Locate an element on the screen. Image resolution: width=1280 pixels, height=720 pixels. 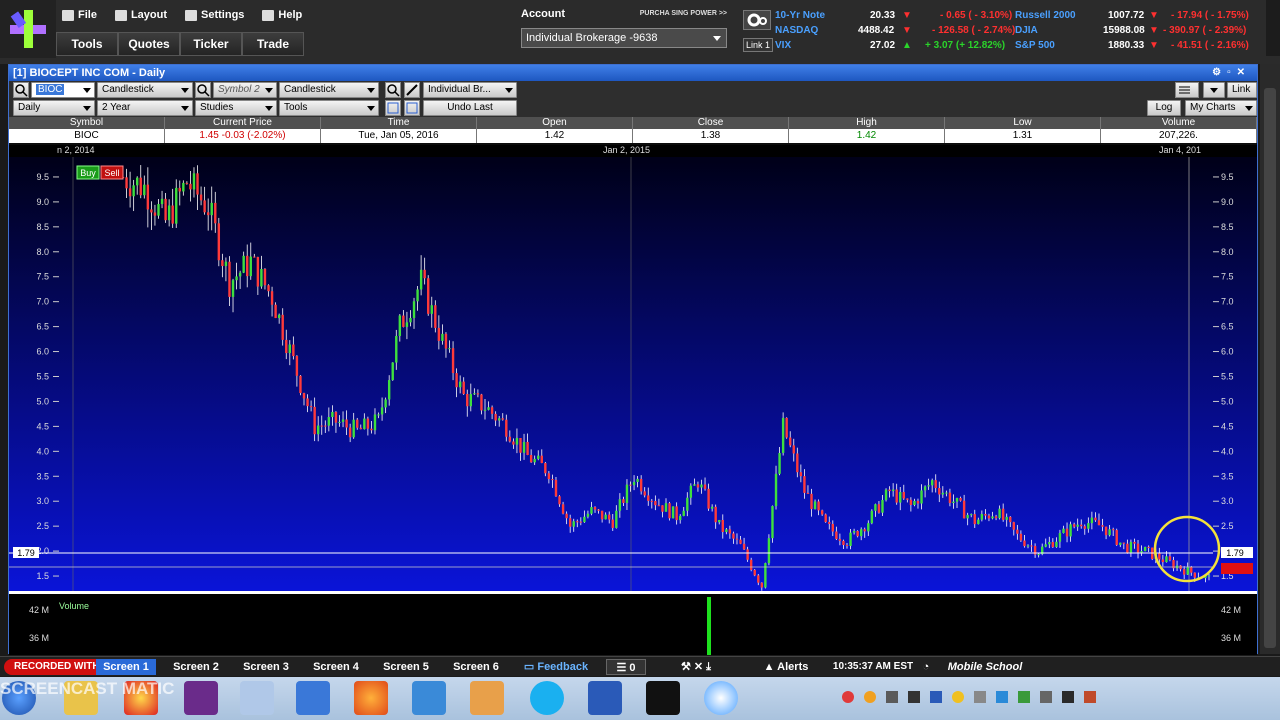
trade-button is located at coordinates (412, 90).